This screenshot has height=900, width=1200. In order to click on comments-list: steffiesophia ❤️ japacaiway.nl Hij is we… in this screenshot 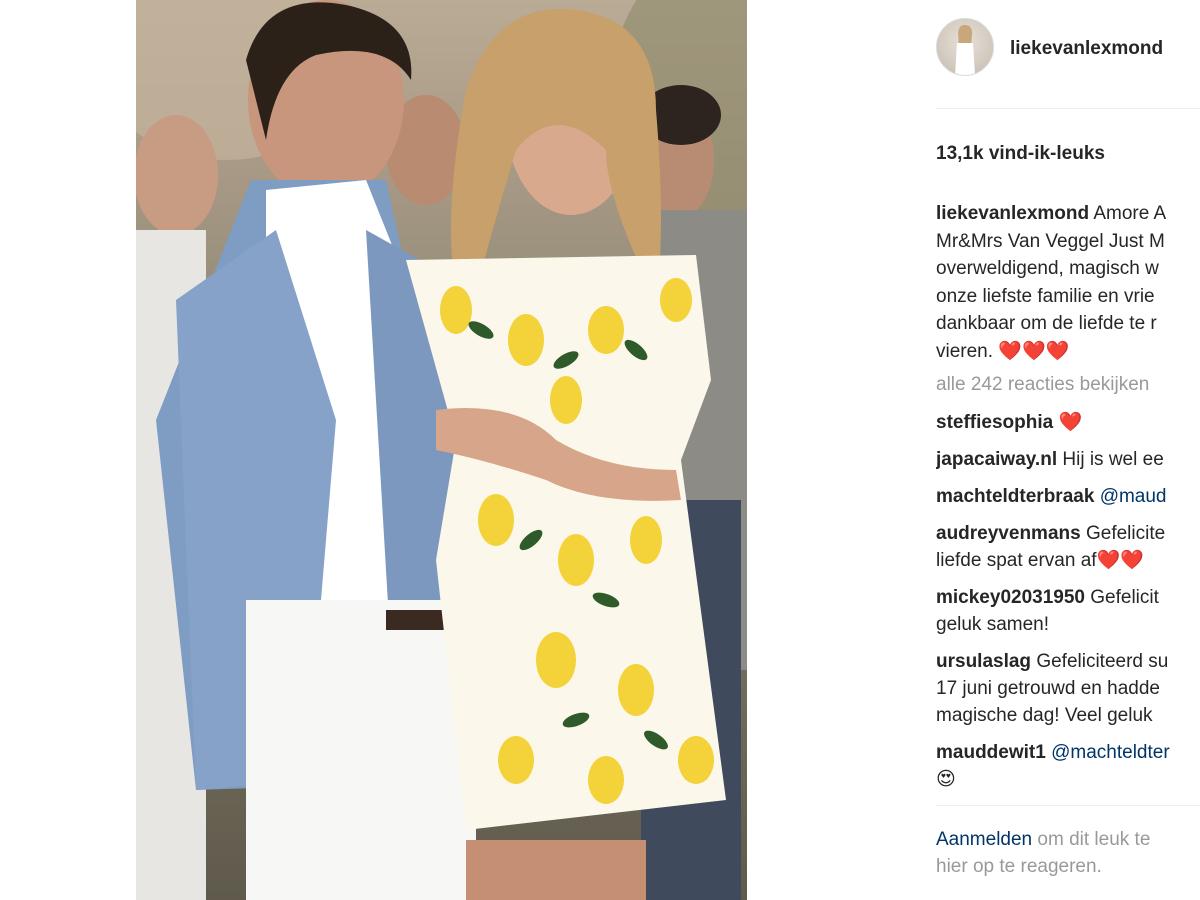, I will do `click(1068, 606)`.